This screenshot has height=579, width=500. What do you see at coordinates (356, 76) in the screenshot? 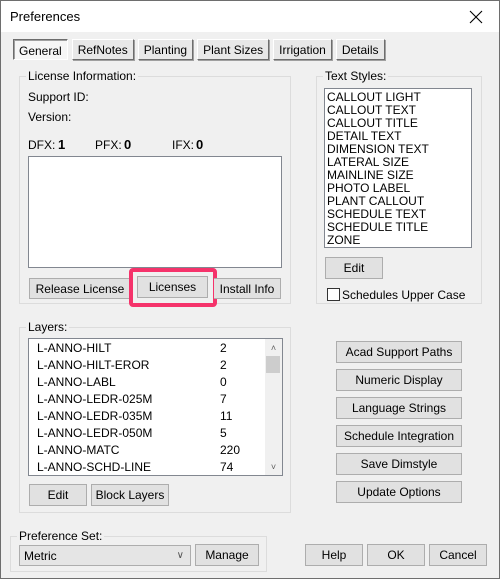
I see `text-styles-label: Text Styles:` at bounding box center [356, 76].